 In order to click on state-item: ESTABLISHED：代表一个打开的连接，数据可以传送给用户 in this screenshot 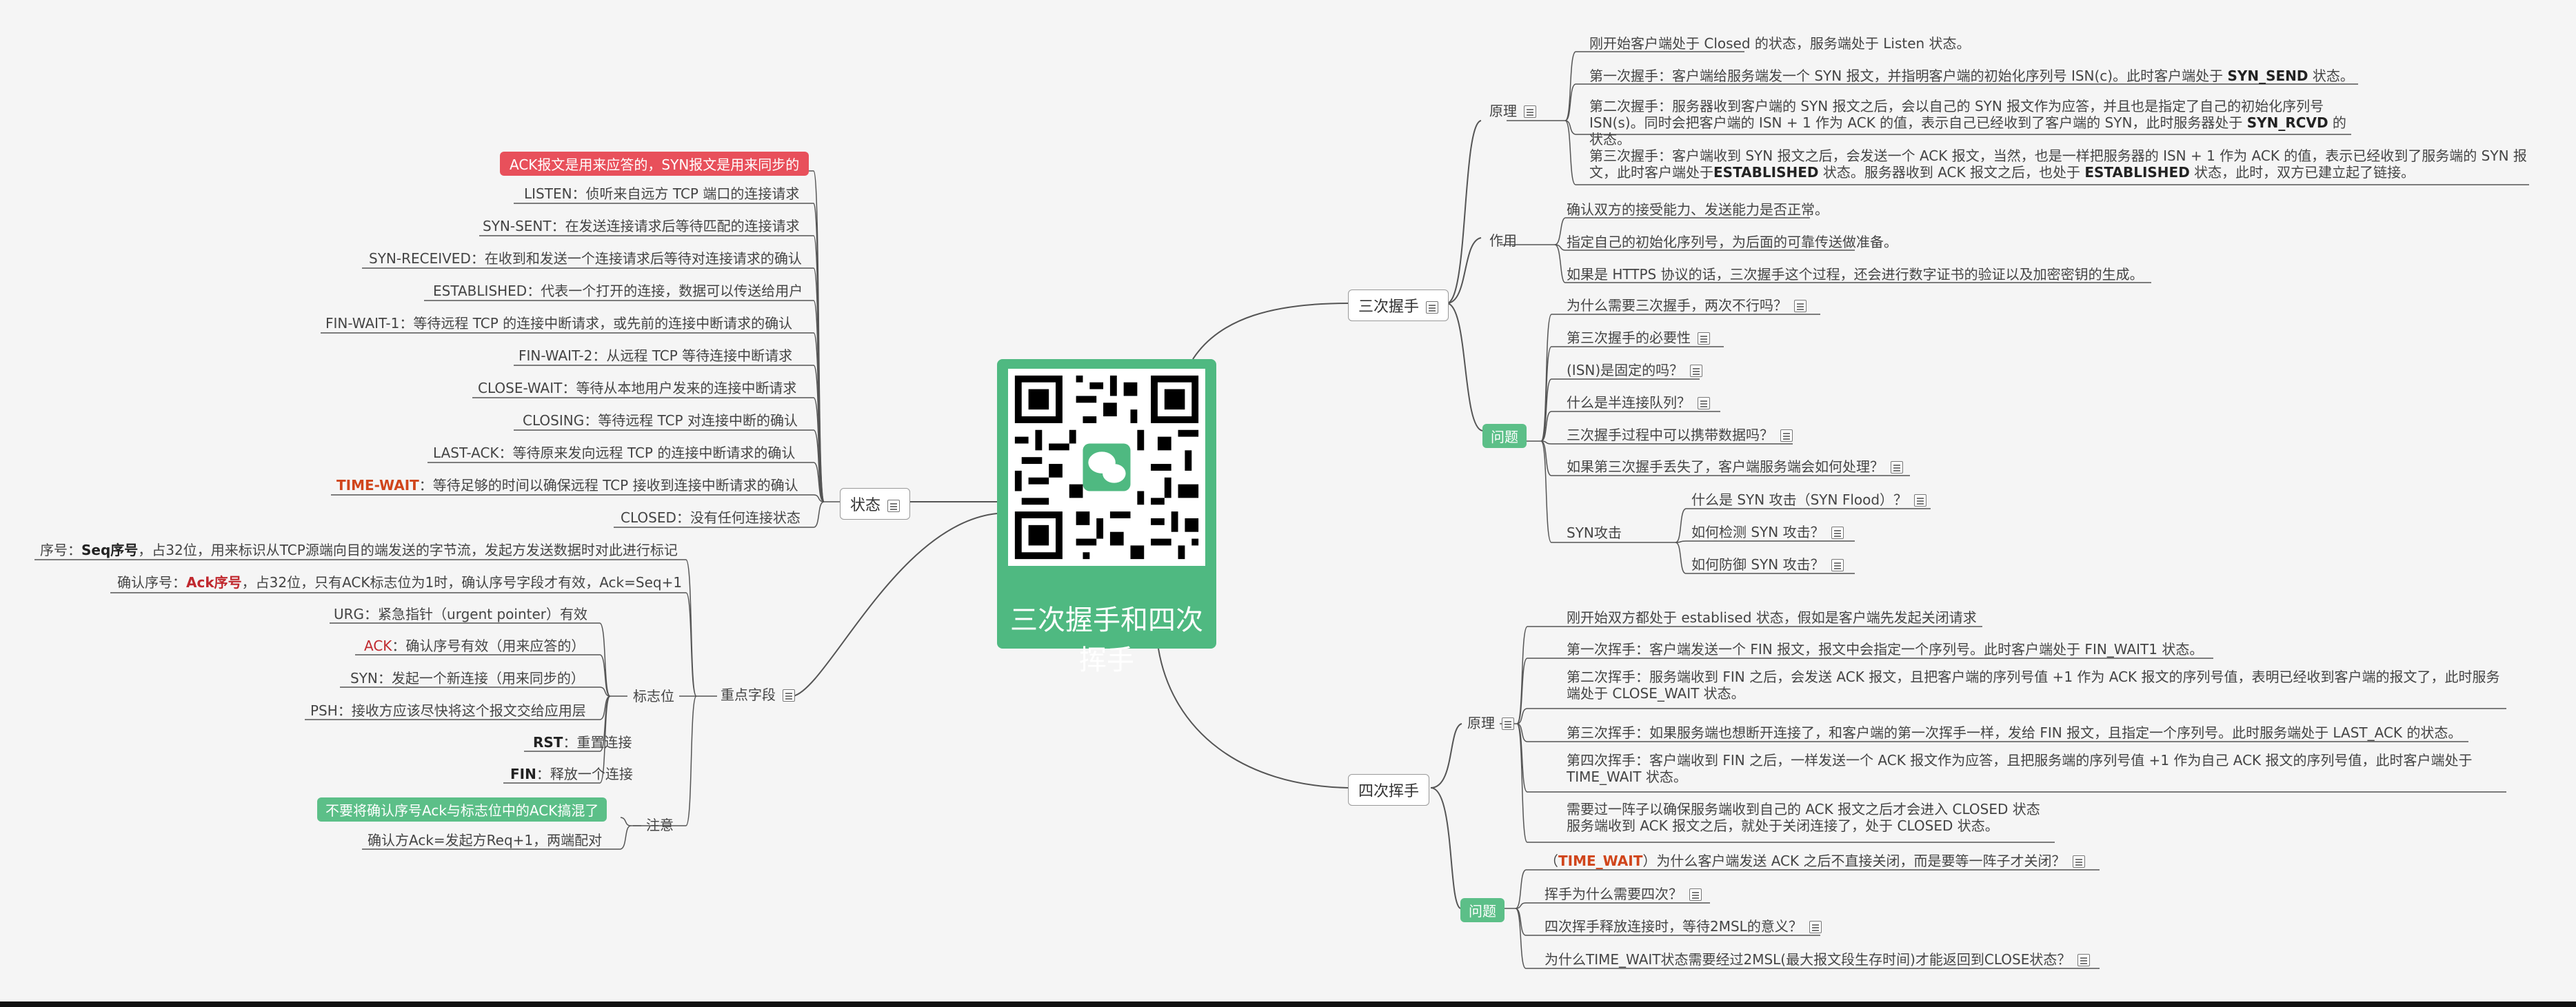, I will do `click(618, 291)`.